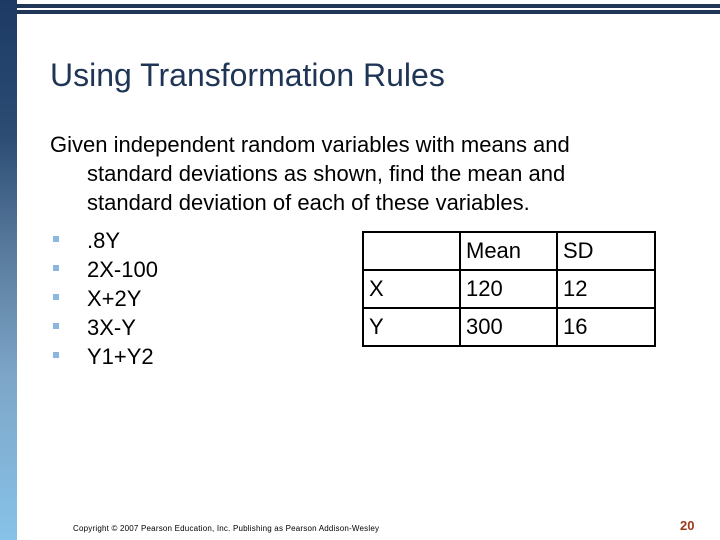  What do you see at coordinates (606, 251) in the screenshot?
I see `table-header-cell: SD` at bounding box center [606, 251].